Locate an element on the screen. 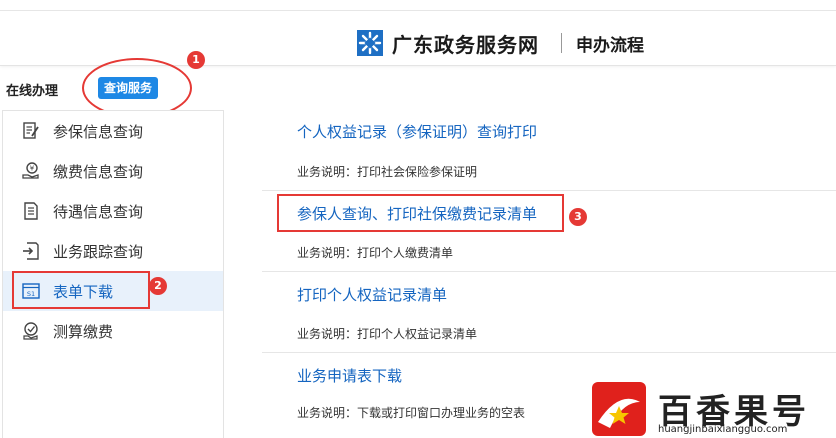 The width and height of the screenshot is (836, 438). sidebar-item-insurance-info: 参保信息查询 is located at coordinates (113, 131).